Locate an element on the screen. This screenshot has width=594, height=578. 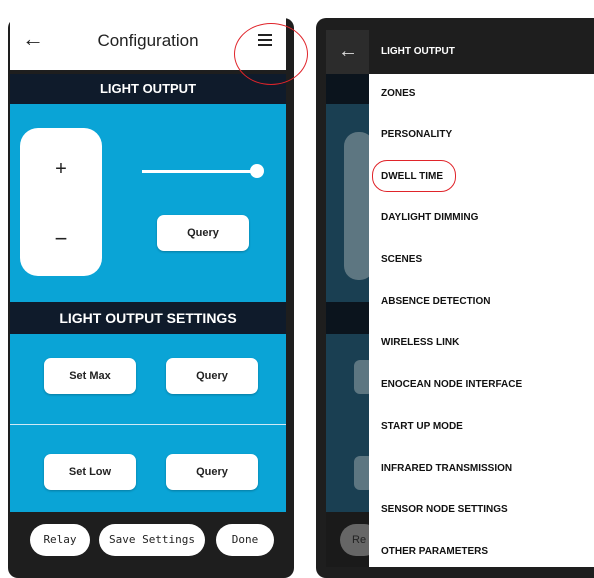
back-arrow-icon: ← is located at coordinates (348, 51).